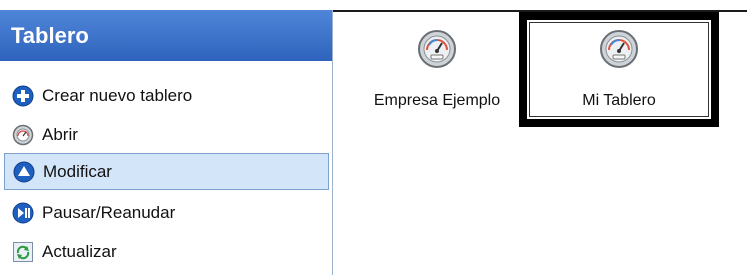  What do you see at coordinates (23, 213) in the screenshot?
I see `pause-play-icon` at bounding box center [23, 213].